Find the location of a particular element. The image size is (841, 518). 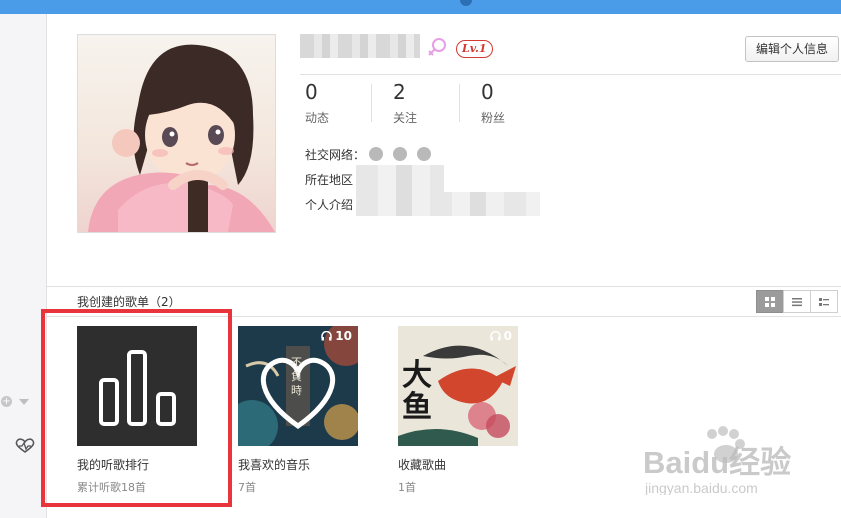

list-view-button is located at coordinates (797, 301).